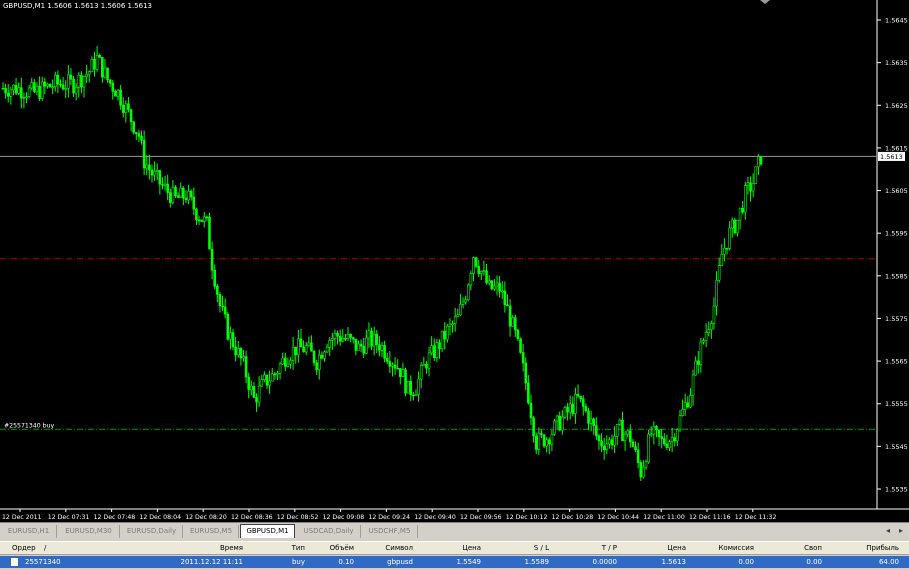  I want to click on time-tick-label: 12 Dec 11:16, so click(710, 517).